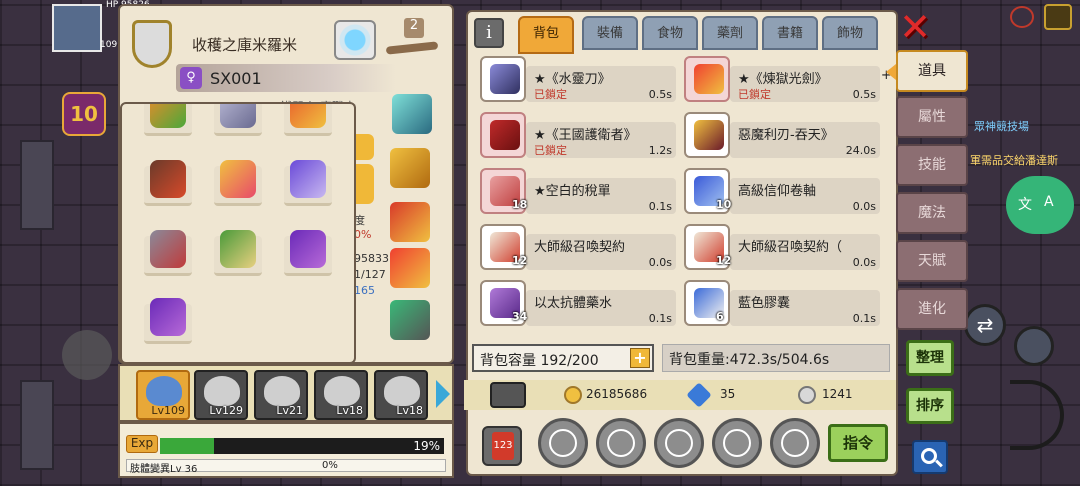  Describe the element at coordinates (302, 446) in the screenshot. I see `exp-bar: 19%` at that location.